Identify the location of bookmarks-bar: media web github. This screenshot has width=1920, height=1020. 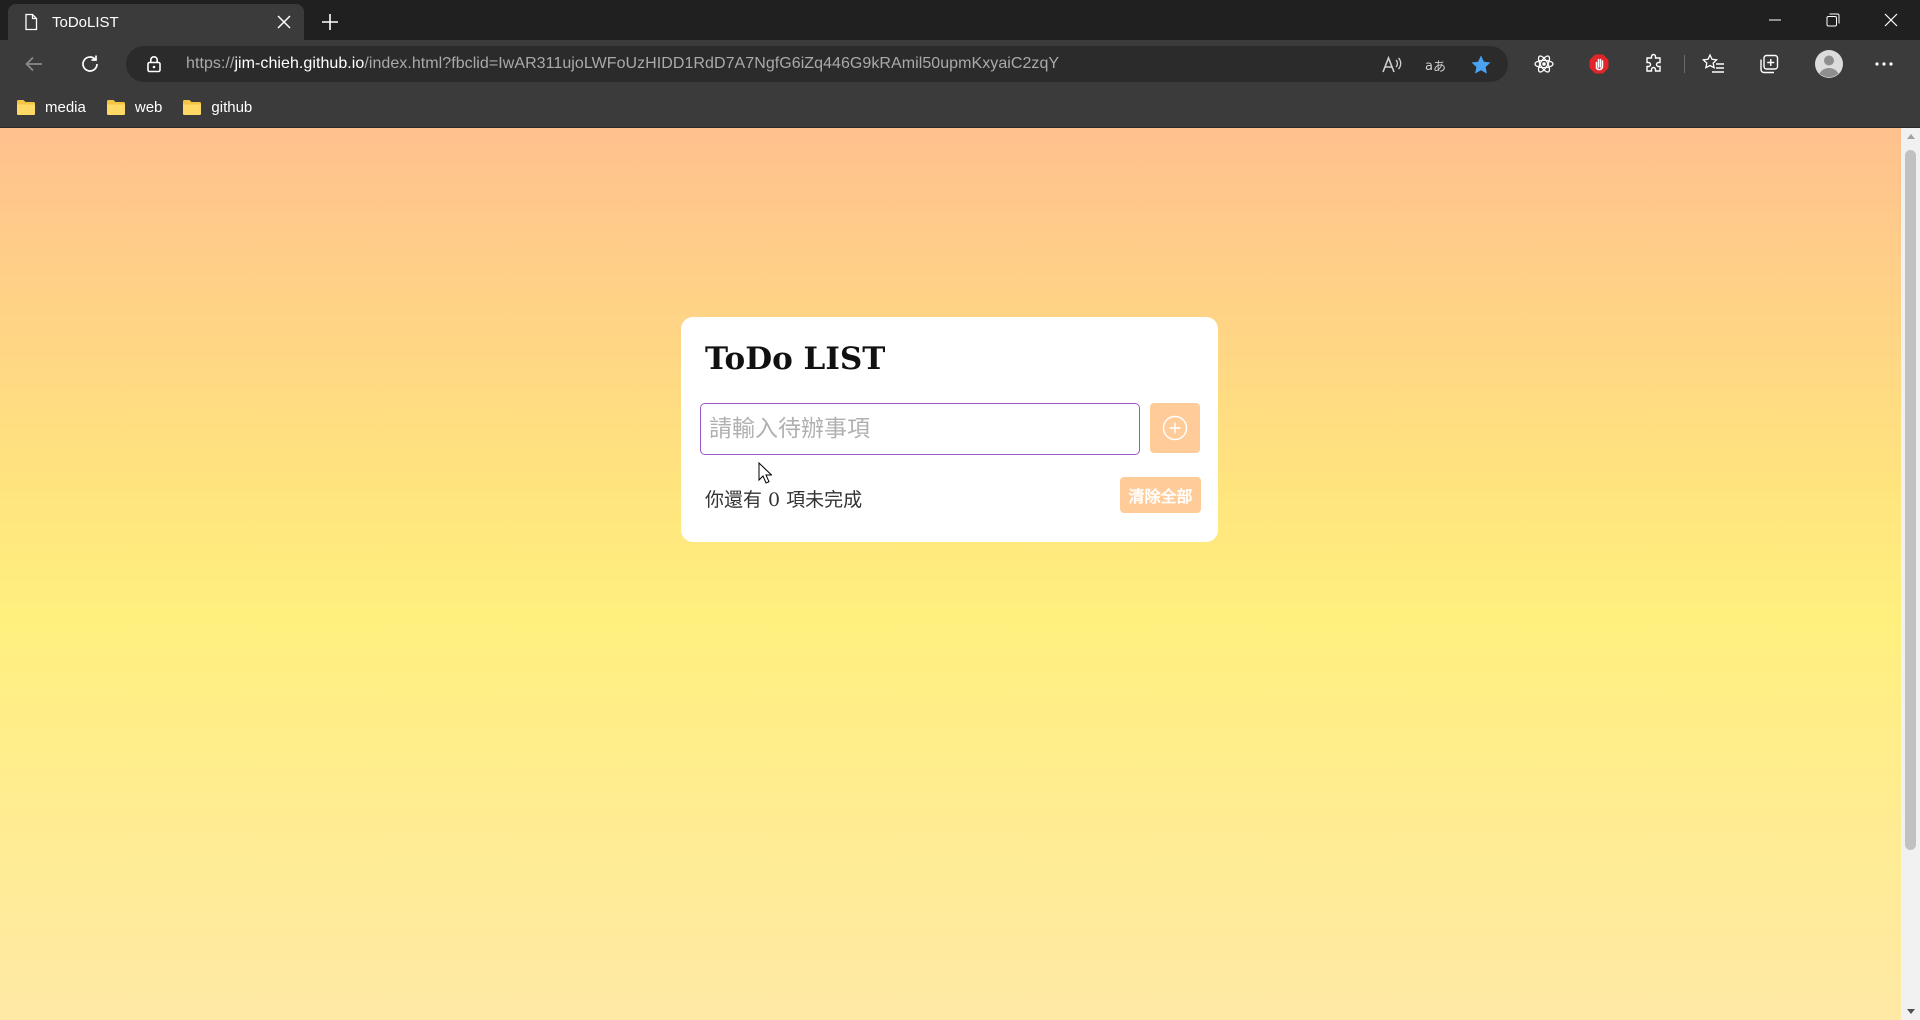
(960, 108).